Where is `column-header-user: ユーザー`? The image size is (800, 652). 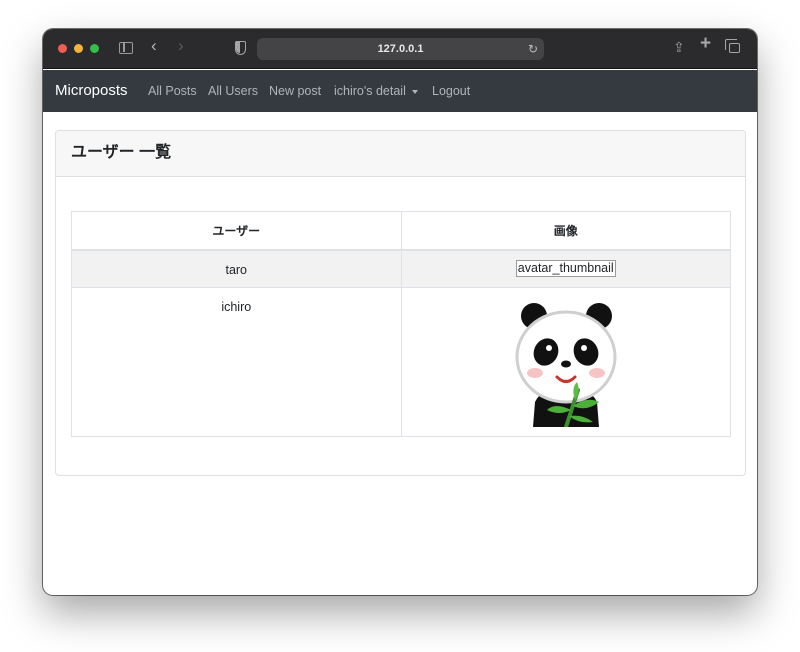 column-header-user: ユーザー is located at coordinates (236, 231).